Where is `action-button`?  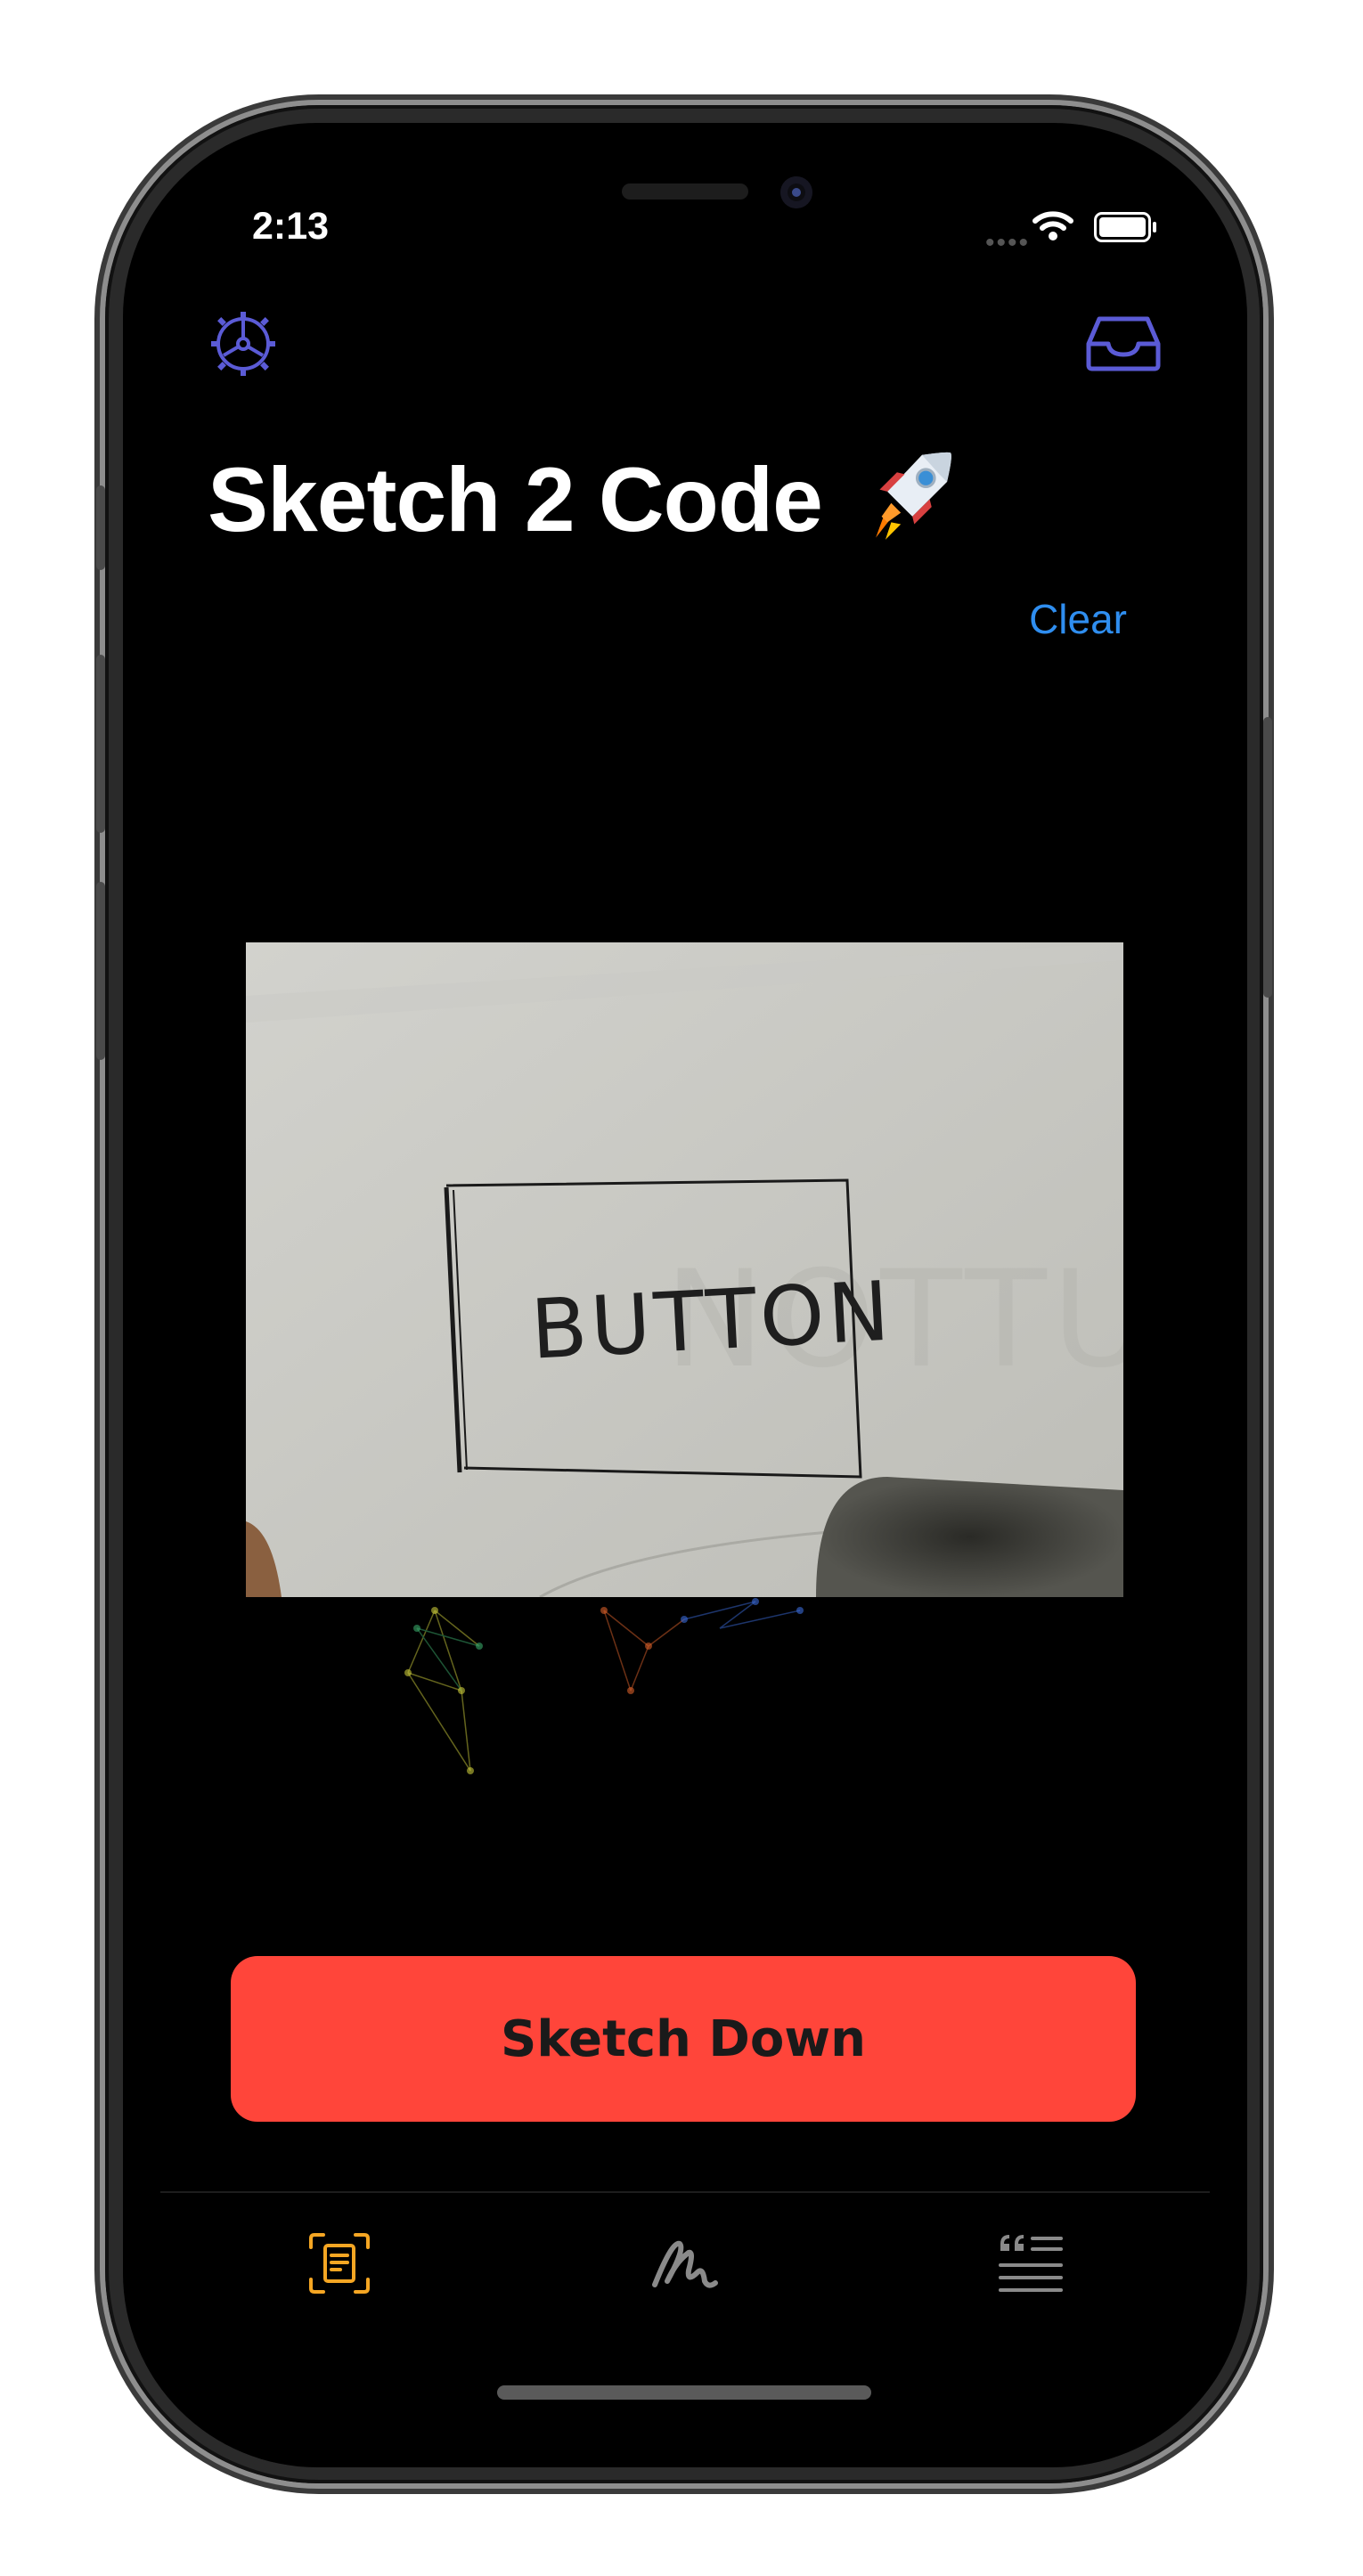
action-button is located at coordinates (101, 527).